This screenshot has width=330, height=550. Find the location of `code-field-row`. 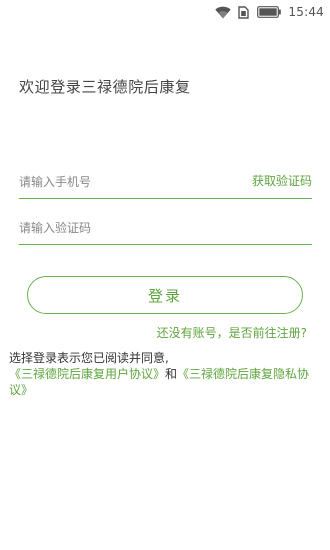

code-field-row is located at coordinates (165, 231).